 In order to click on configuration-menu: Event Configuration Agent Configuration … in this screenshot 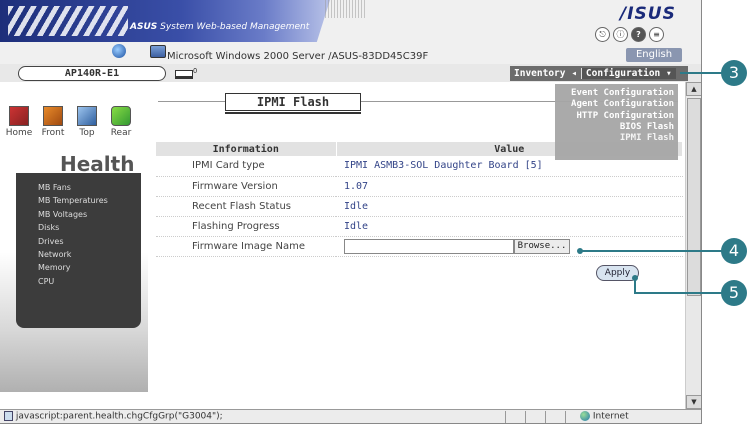, I will do `click(616, 122)`.